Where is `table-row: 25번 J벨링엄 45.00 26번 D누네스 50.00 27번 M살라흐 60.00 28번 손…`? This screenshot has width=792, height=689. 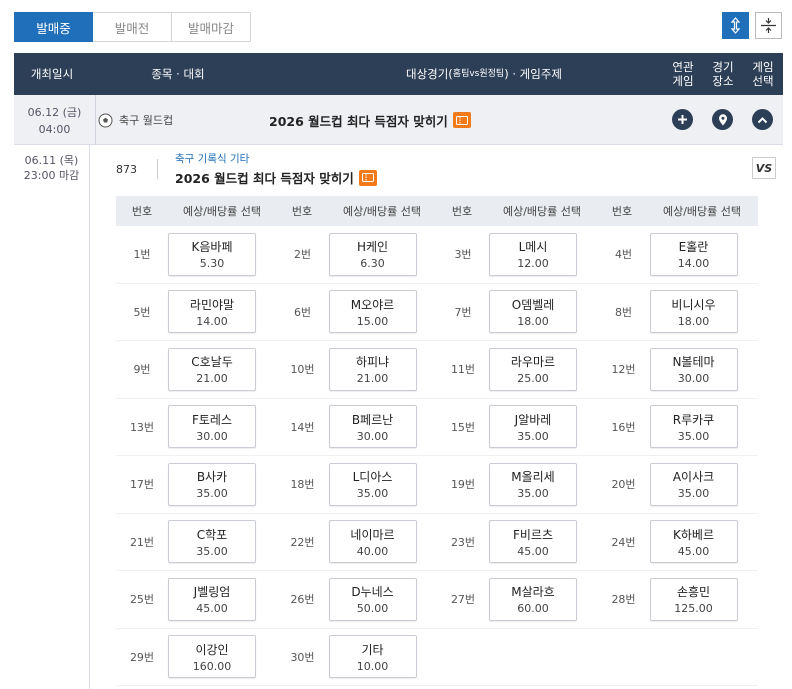 table-row: 25번 J벨링엄 45.00 26번 D누네스 50.00 27번 M살라흐 60.00 28번 손… is located at coordinates (437, 600).